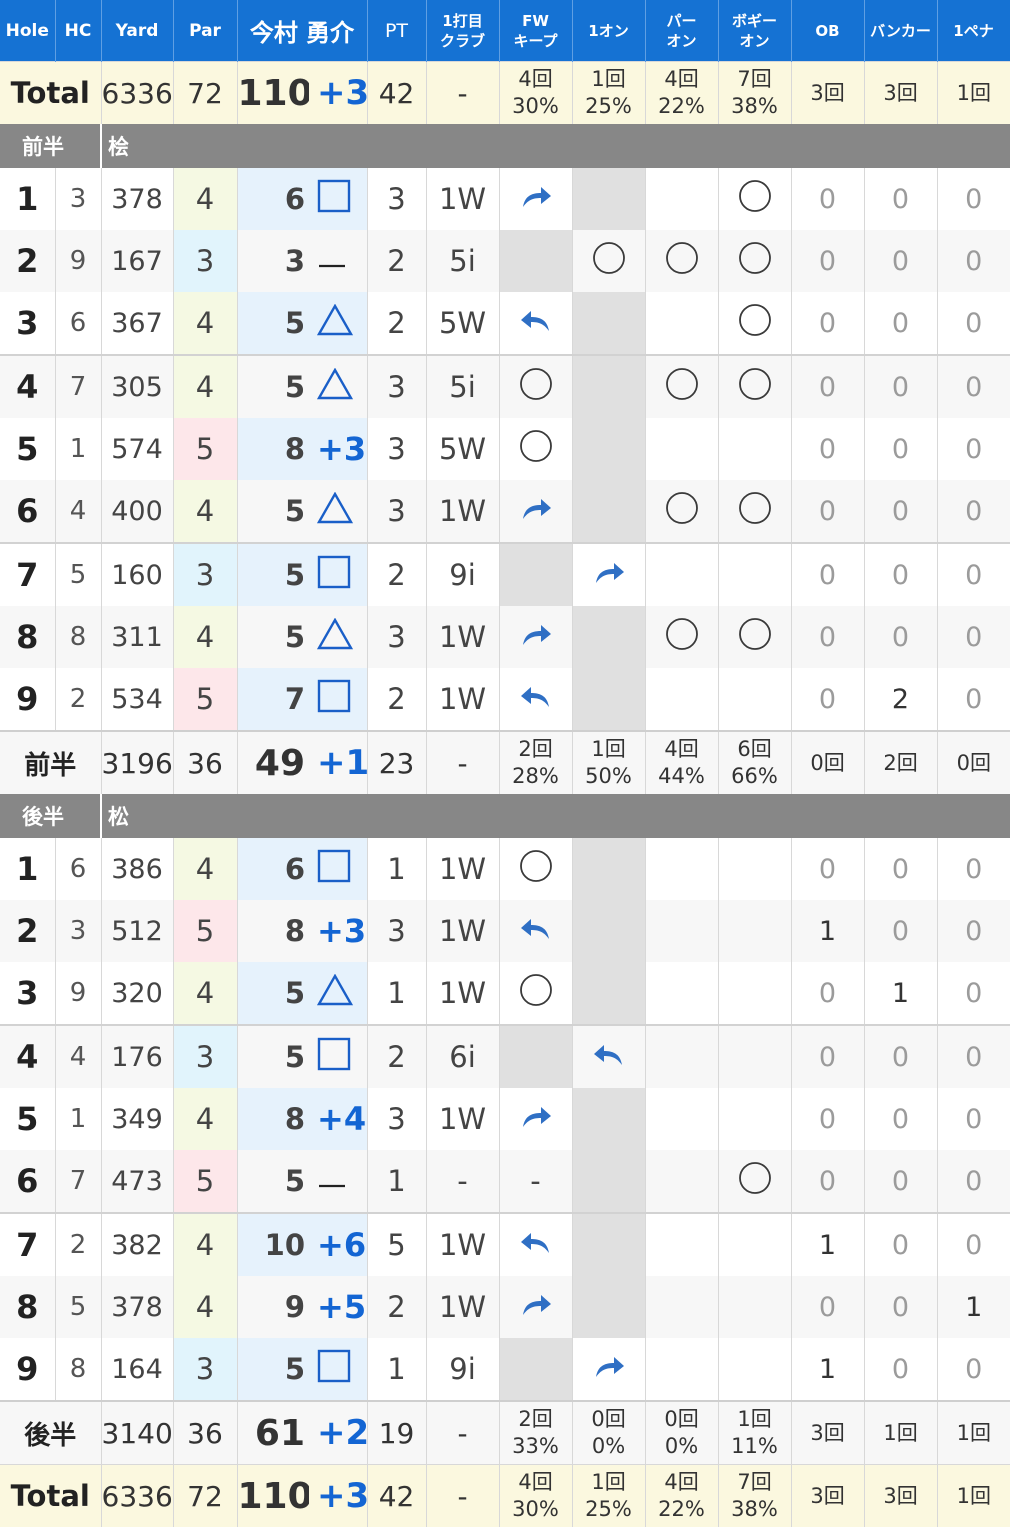 This screenshot has width=1010, height=1527. Describe the element at coordinates (332, 1181) in the screenshot. I see `par-dash-icon` at that location.